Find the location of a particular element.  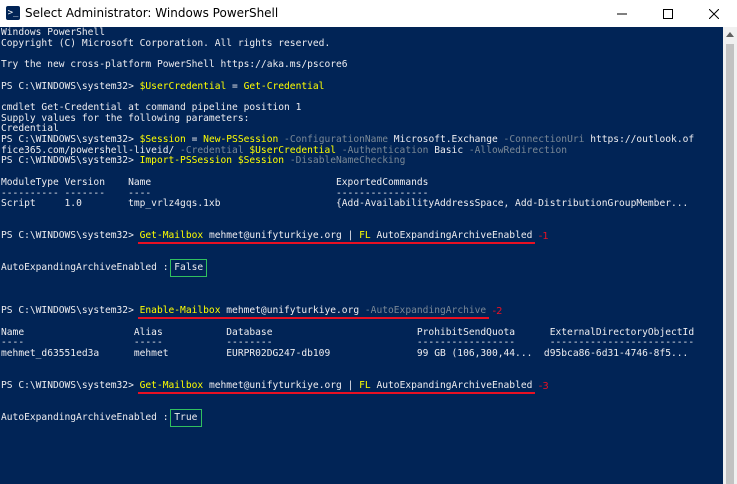

console-text: mehmet@unifyturkiye.org is located at coordinates (292, 311).